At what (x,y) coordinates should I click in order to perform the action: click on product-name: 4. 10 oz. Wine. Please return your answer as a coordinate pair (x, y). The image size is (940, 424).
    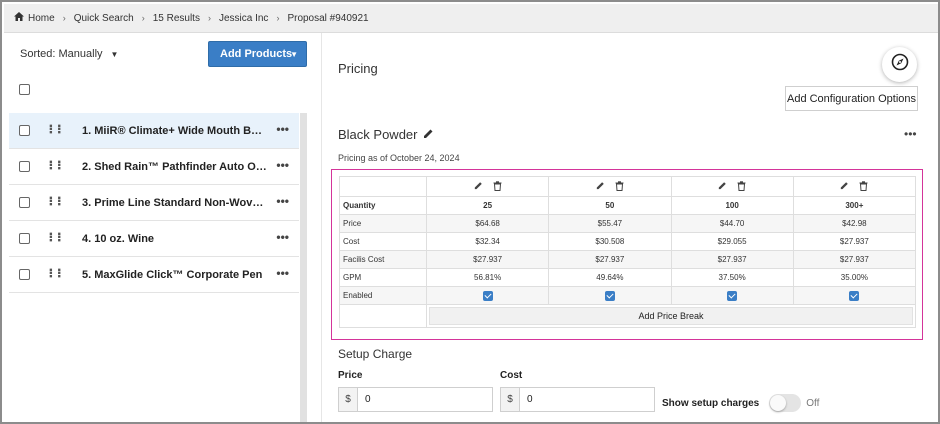
    Looking at the image, I should click on (118, 239).